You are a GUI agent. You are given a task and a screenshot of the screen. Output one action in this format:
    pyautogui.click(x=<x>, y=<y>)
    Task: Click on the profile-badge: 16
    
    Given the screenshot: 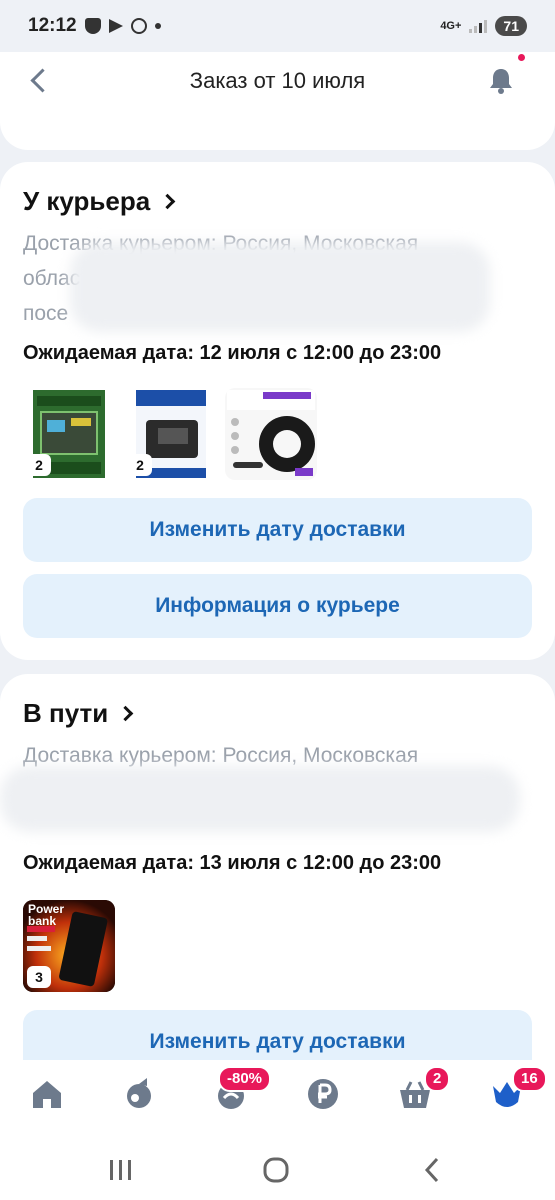 What is the action you would take?
    pyautogui.click(x=529, y=1079)
    